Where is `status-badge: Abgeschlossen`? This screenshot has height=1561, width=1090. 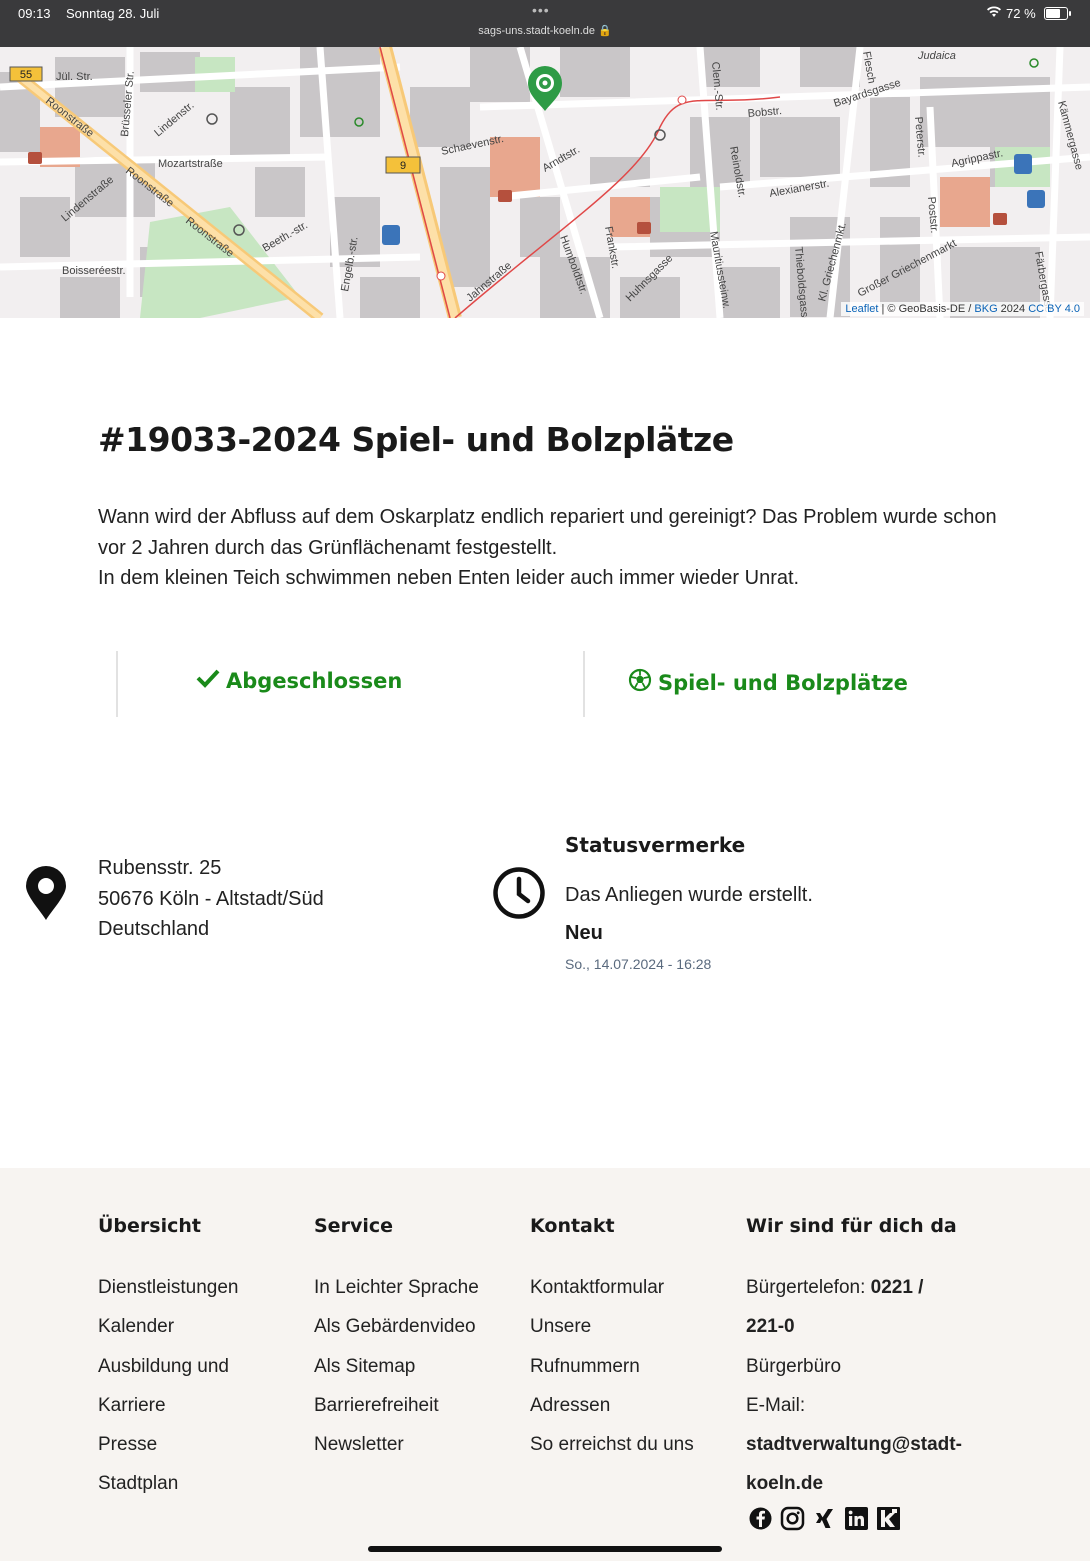 status-badge: Abgeschlossen is located at coordinates (299, 680).